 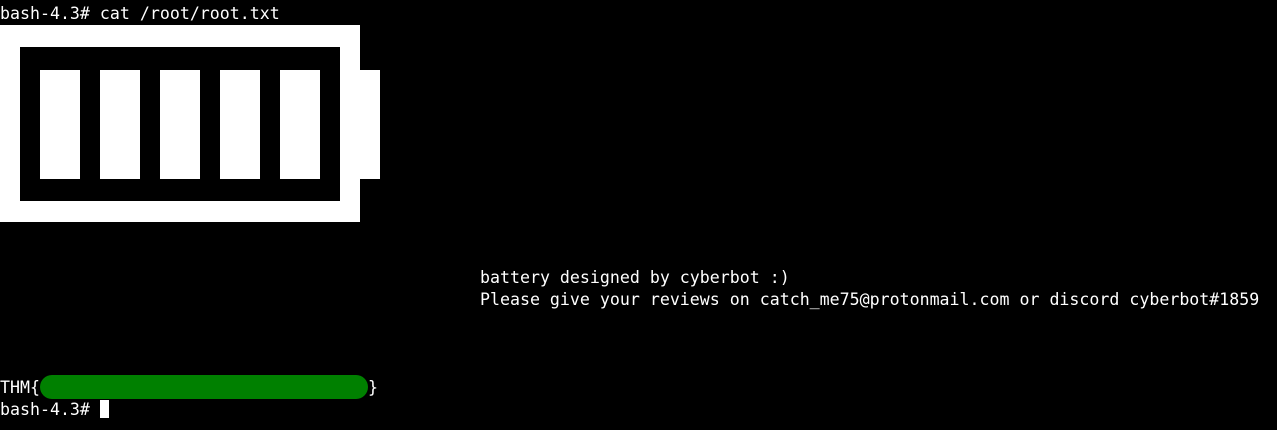 What do you see at coordinates (20, 387) in the screenshot?
I see `flag-prefix: THM{` at bounding box center [20, 387].